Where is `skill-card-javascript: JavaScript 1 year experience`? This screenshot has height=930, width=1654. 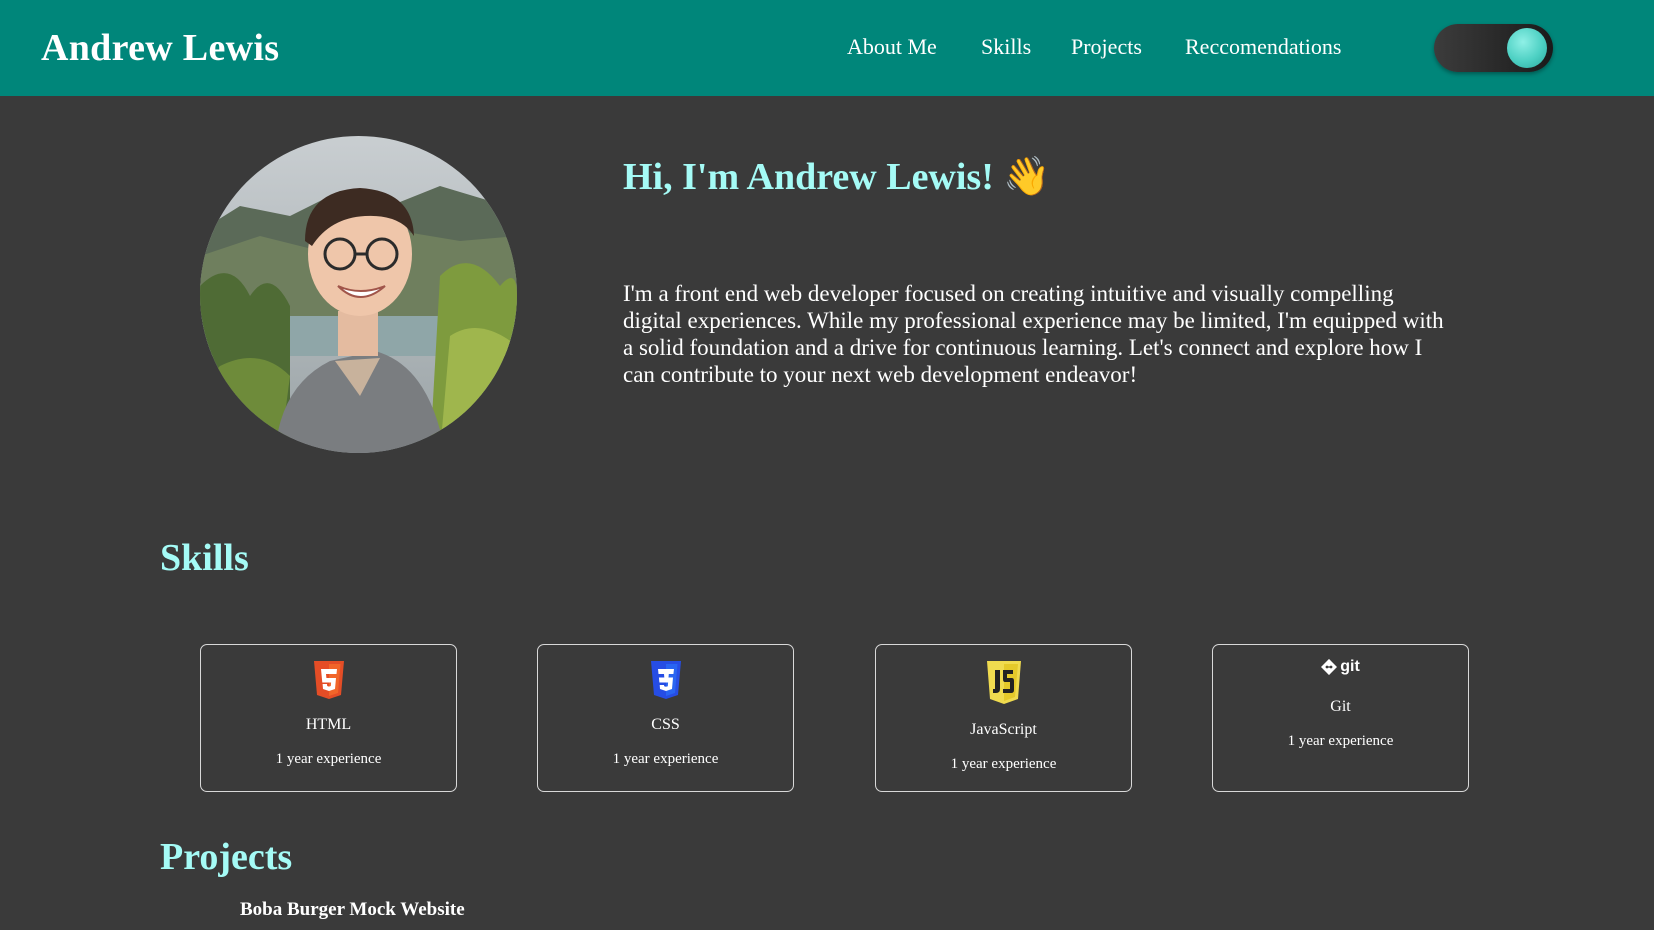 skill-card-javascript: JavaScript 1 year experience is located at coordinates (1003, 718).